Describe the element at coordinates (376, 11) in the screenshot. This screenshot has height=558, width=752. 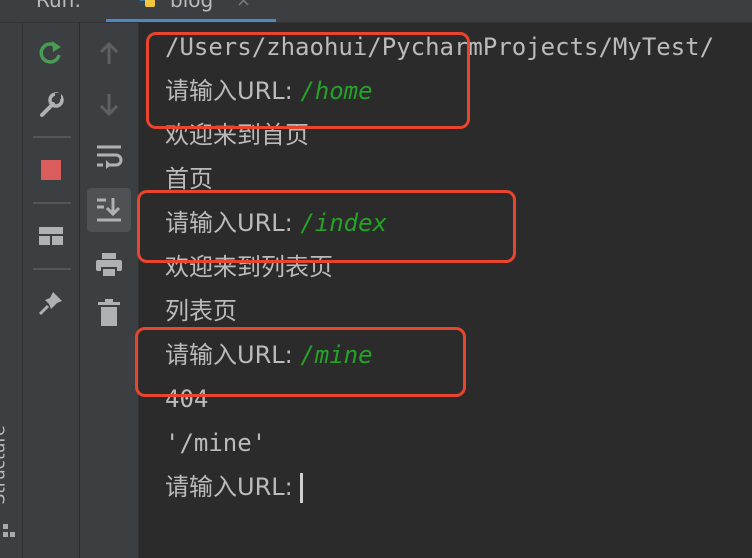
I see `run-tool-window-header: Run: blog ×` at that location.